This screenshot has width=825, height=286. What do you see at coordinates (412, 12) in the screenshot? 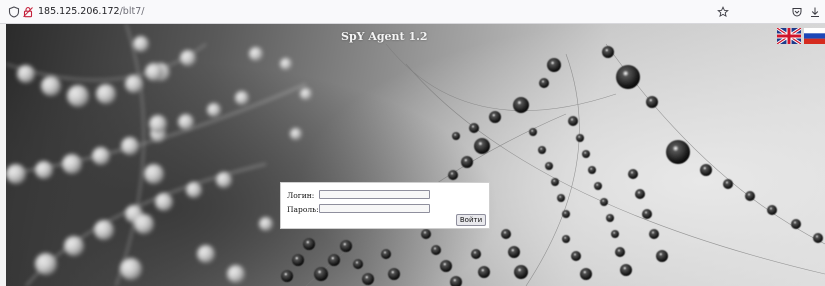
I see `browser-toolbar: 185.125.206.172/blt7/` at bounding box center [412, 12].